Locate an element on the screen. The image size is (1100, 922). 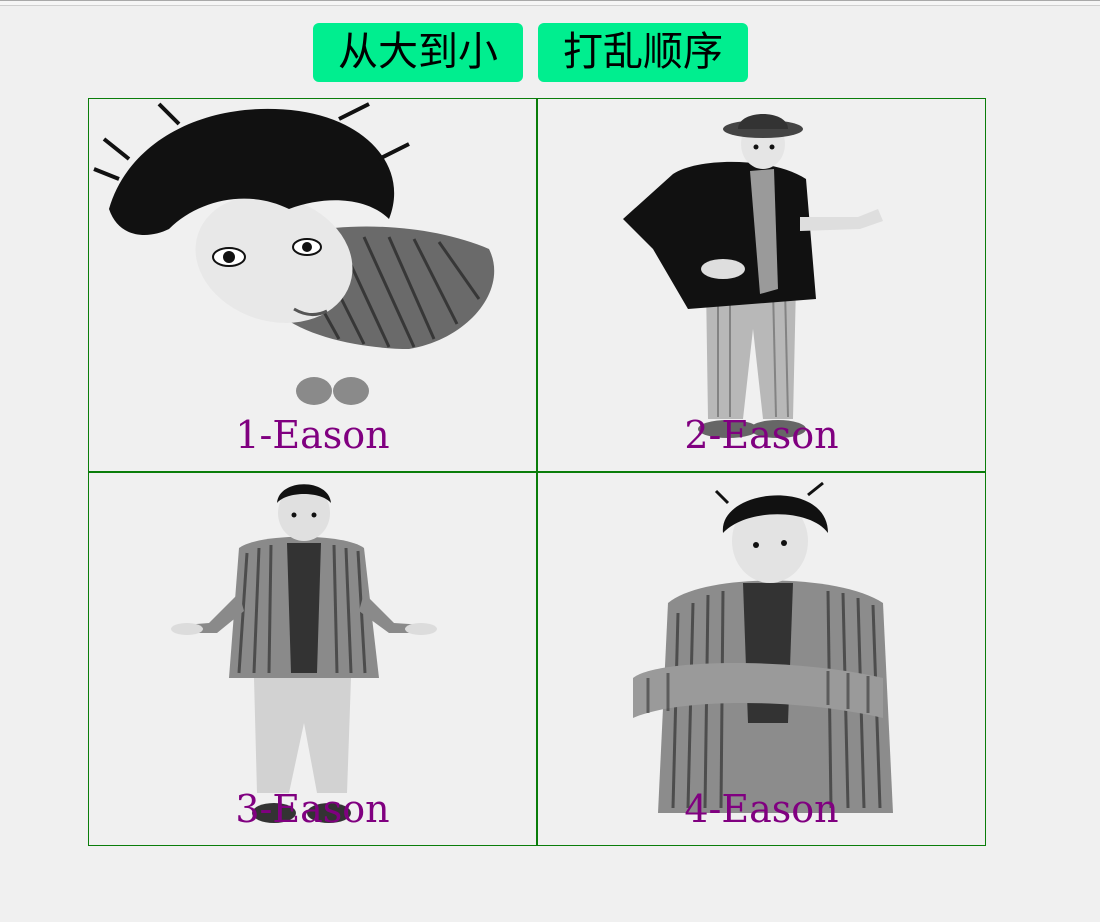
photo-caption: 1-Eason is located at coordinates (312, 435).